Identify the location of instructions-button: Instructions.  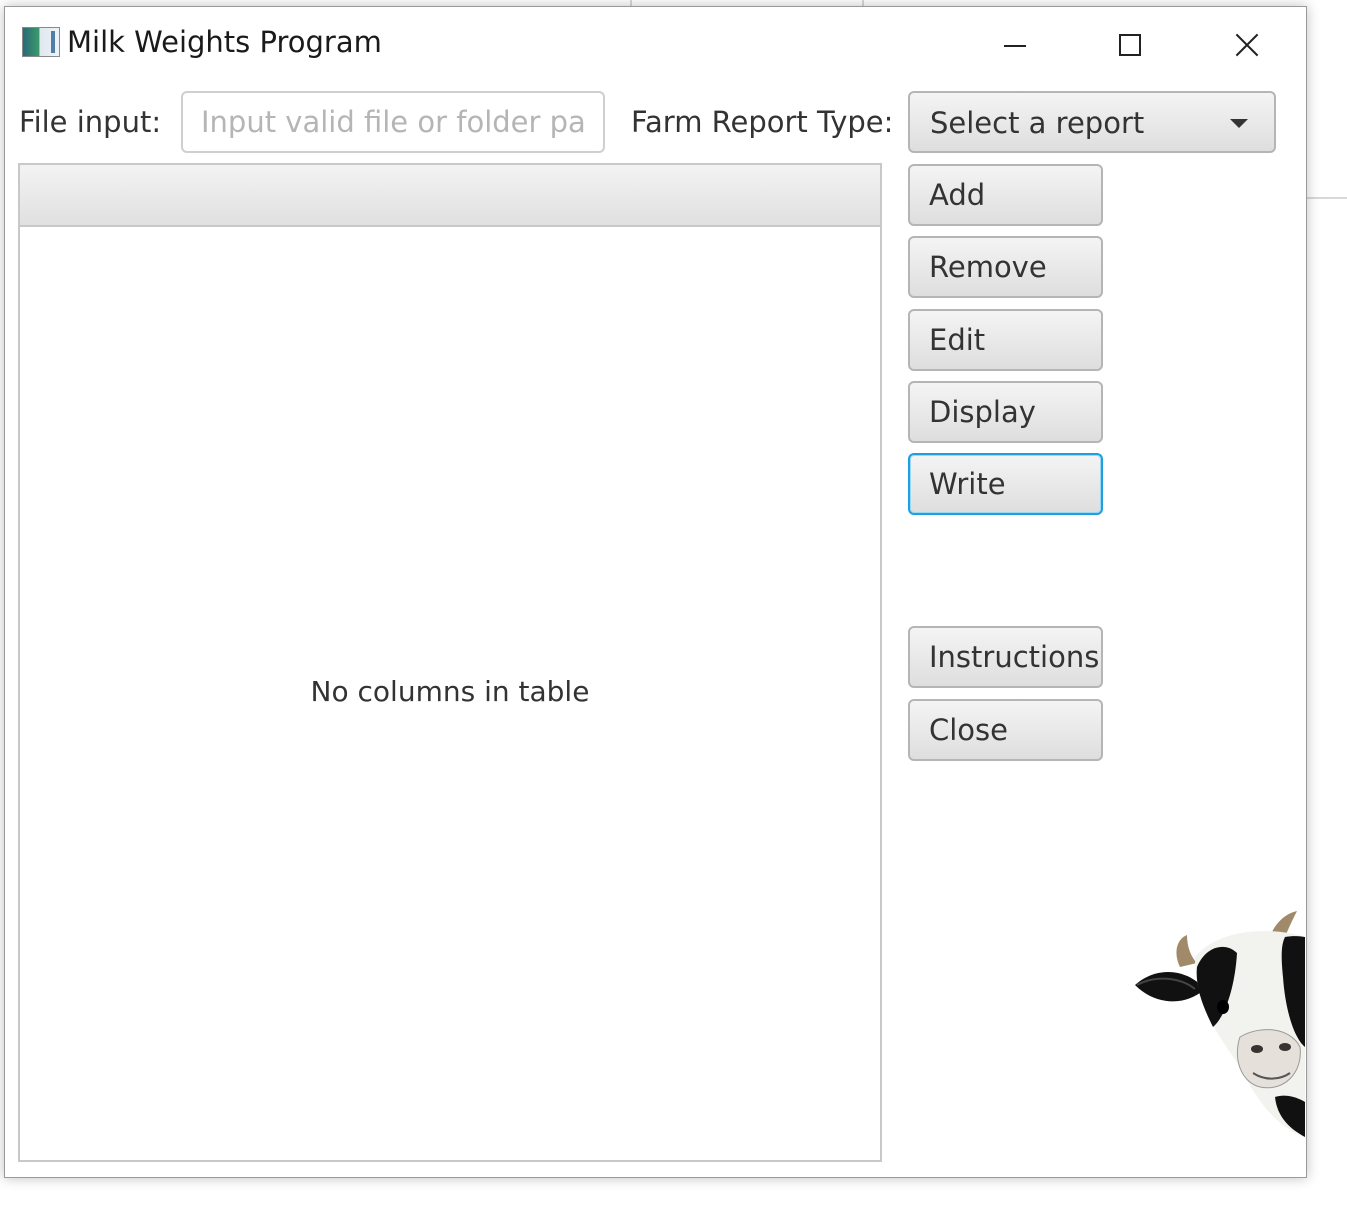
(1005, 657).